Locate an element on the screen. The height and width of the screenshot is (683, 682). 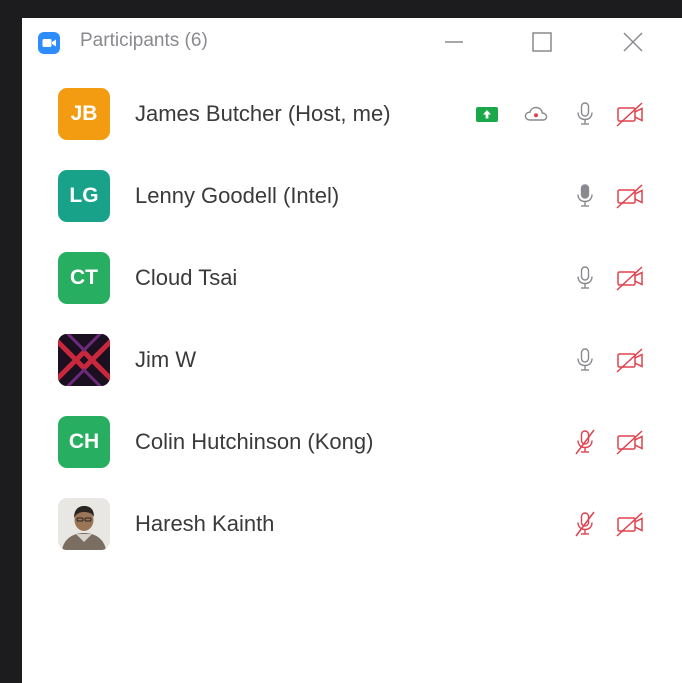
minimize-icon is located at coordinates (454, 42).